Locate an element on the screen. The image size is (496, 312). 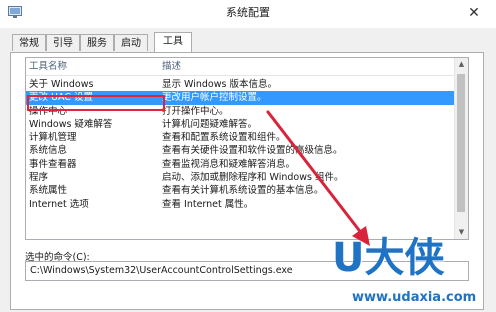
tool-description: 查看监视消息和疑难解答消息。 is located at coordinates (229, 164).